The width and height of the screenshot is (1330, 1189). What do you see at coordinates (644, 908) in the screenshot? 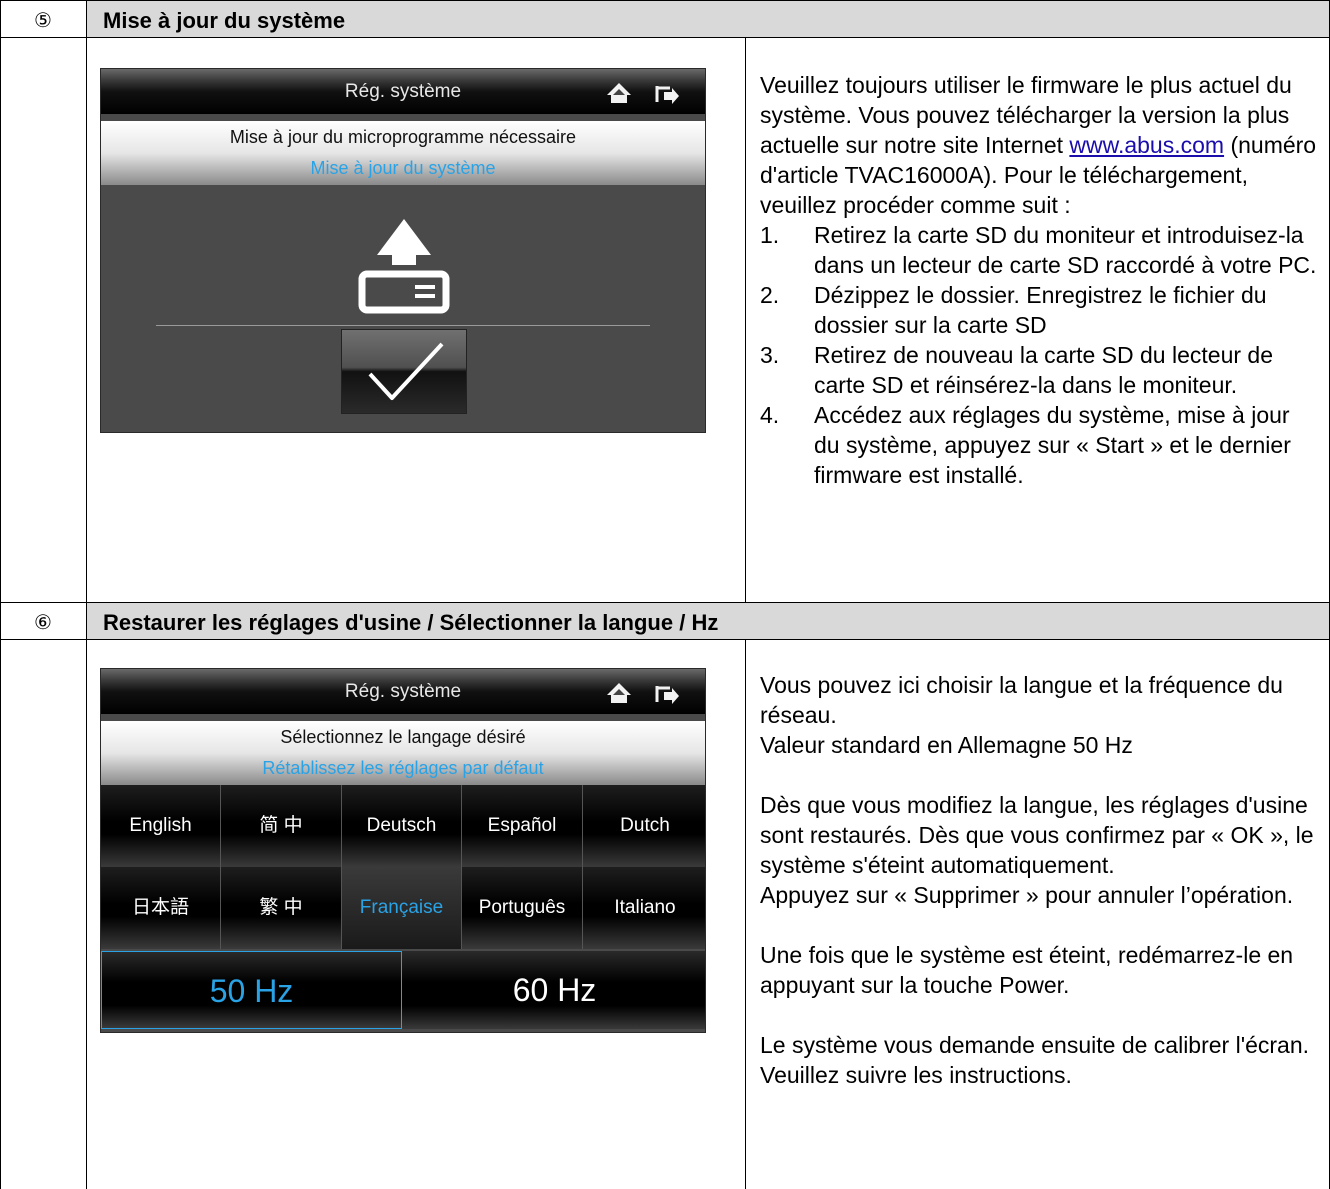
I see `language-option-italiano: Italiano` at bounding box center [644, 908].